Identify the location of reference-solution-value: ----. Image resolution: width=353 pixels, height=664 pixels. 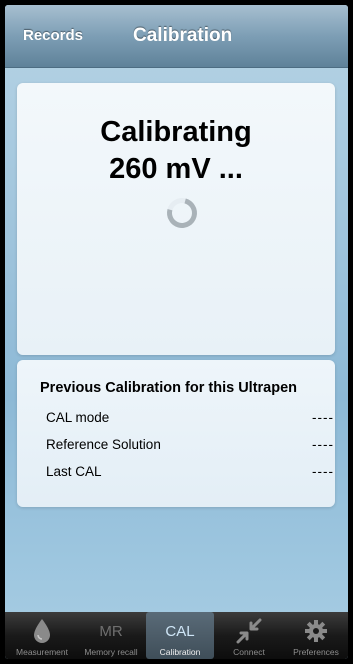
(323, 444).